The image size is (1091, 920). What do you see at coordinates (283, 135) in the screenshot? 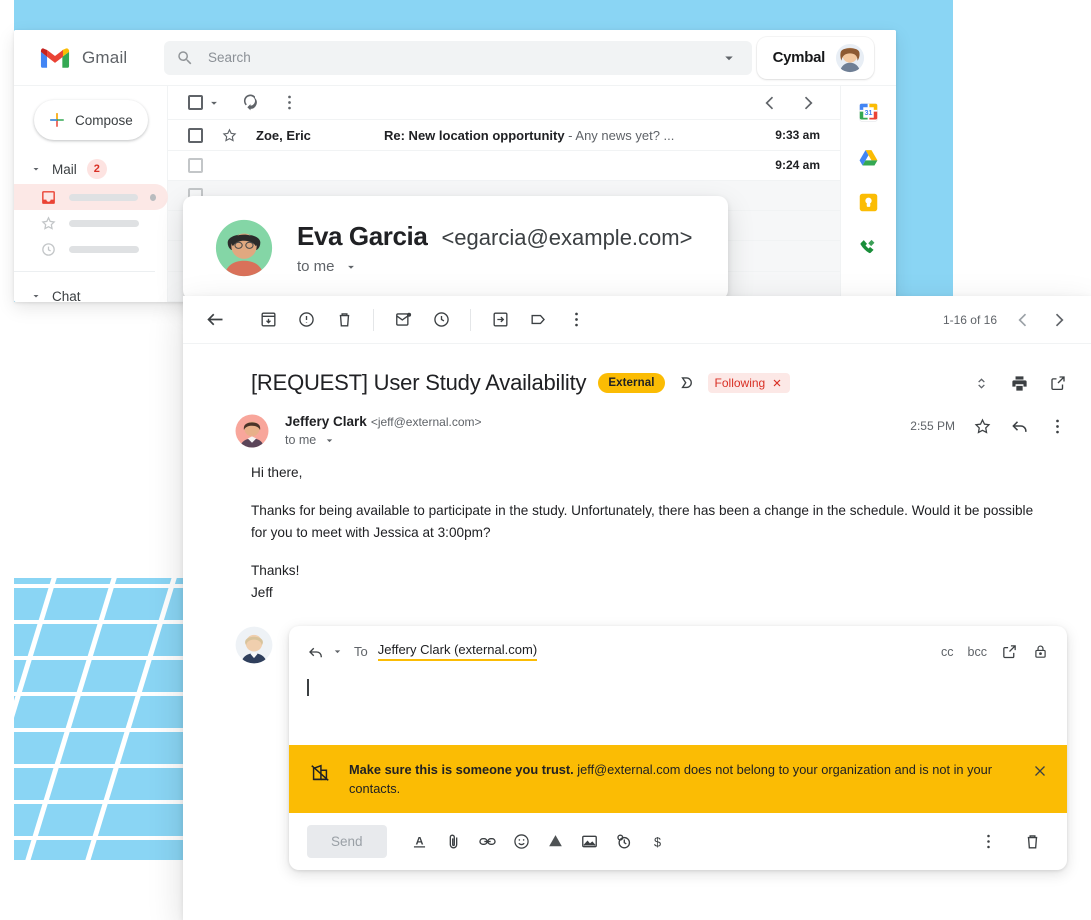
I see `row-sender: Zoe, Eric` at bounding box center [283, 135].